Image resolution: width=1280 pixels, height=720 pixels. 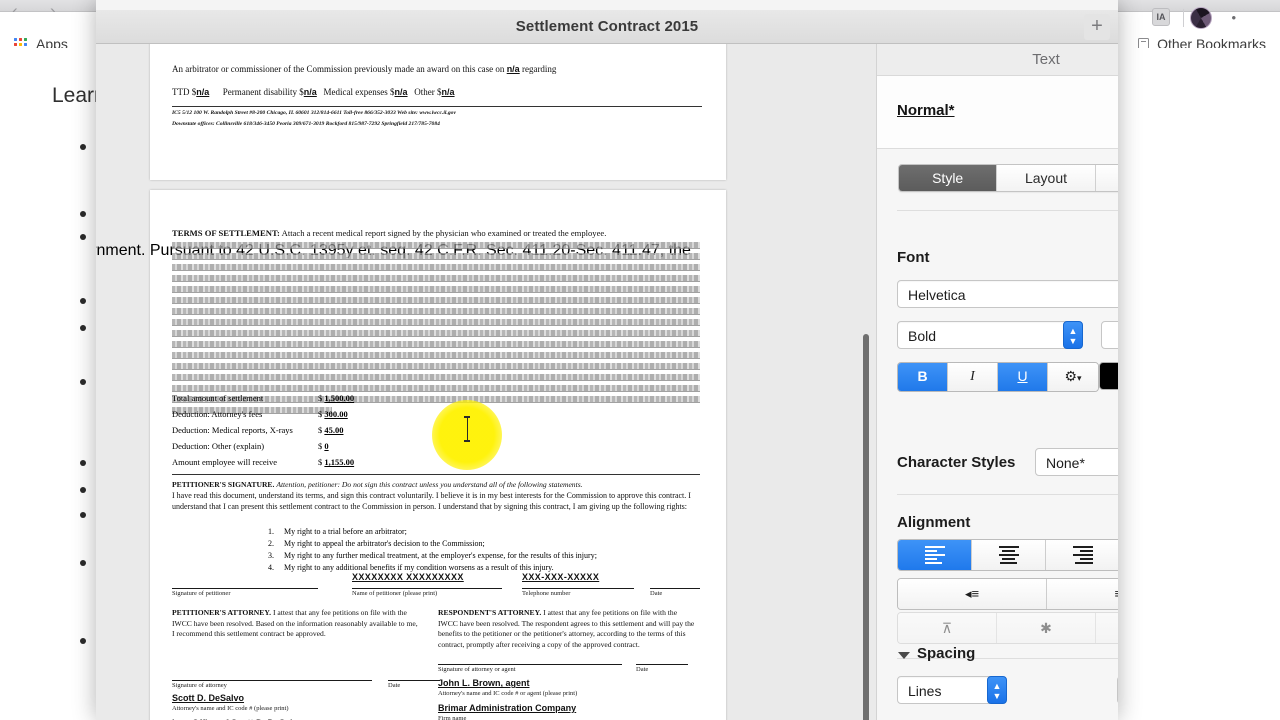 What do you see at coordinates (355, 92) in the screenshot?
I see `benefit-label-medical: Medical expenses` at bounding box center [355, 92].